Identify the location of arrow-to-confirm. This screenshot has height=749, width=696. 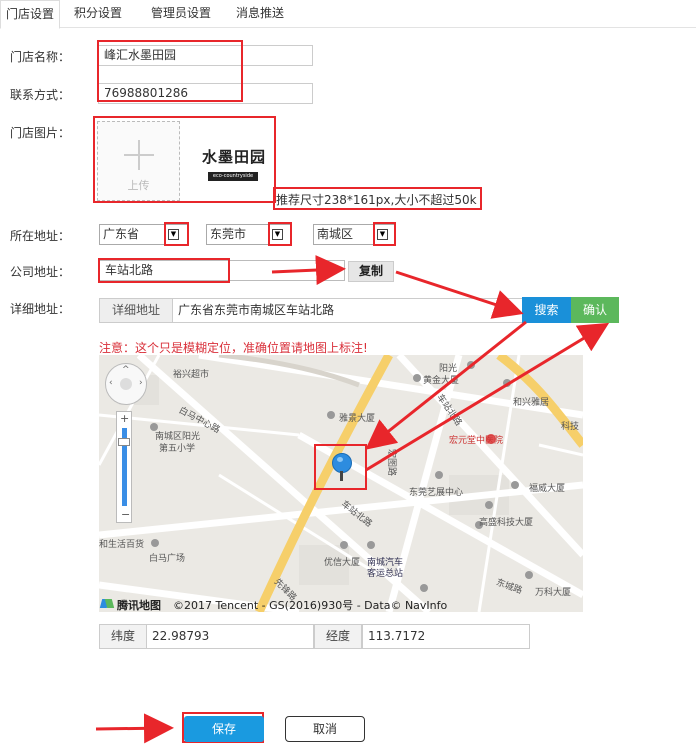
(487, 397).